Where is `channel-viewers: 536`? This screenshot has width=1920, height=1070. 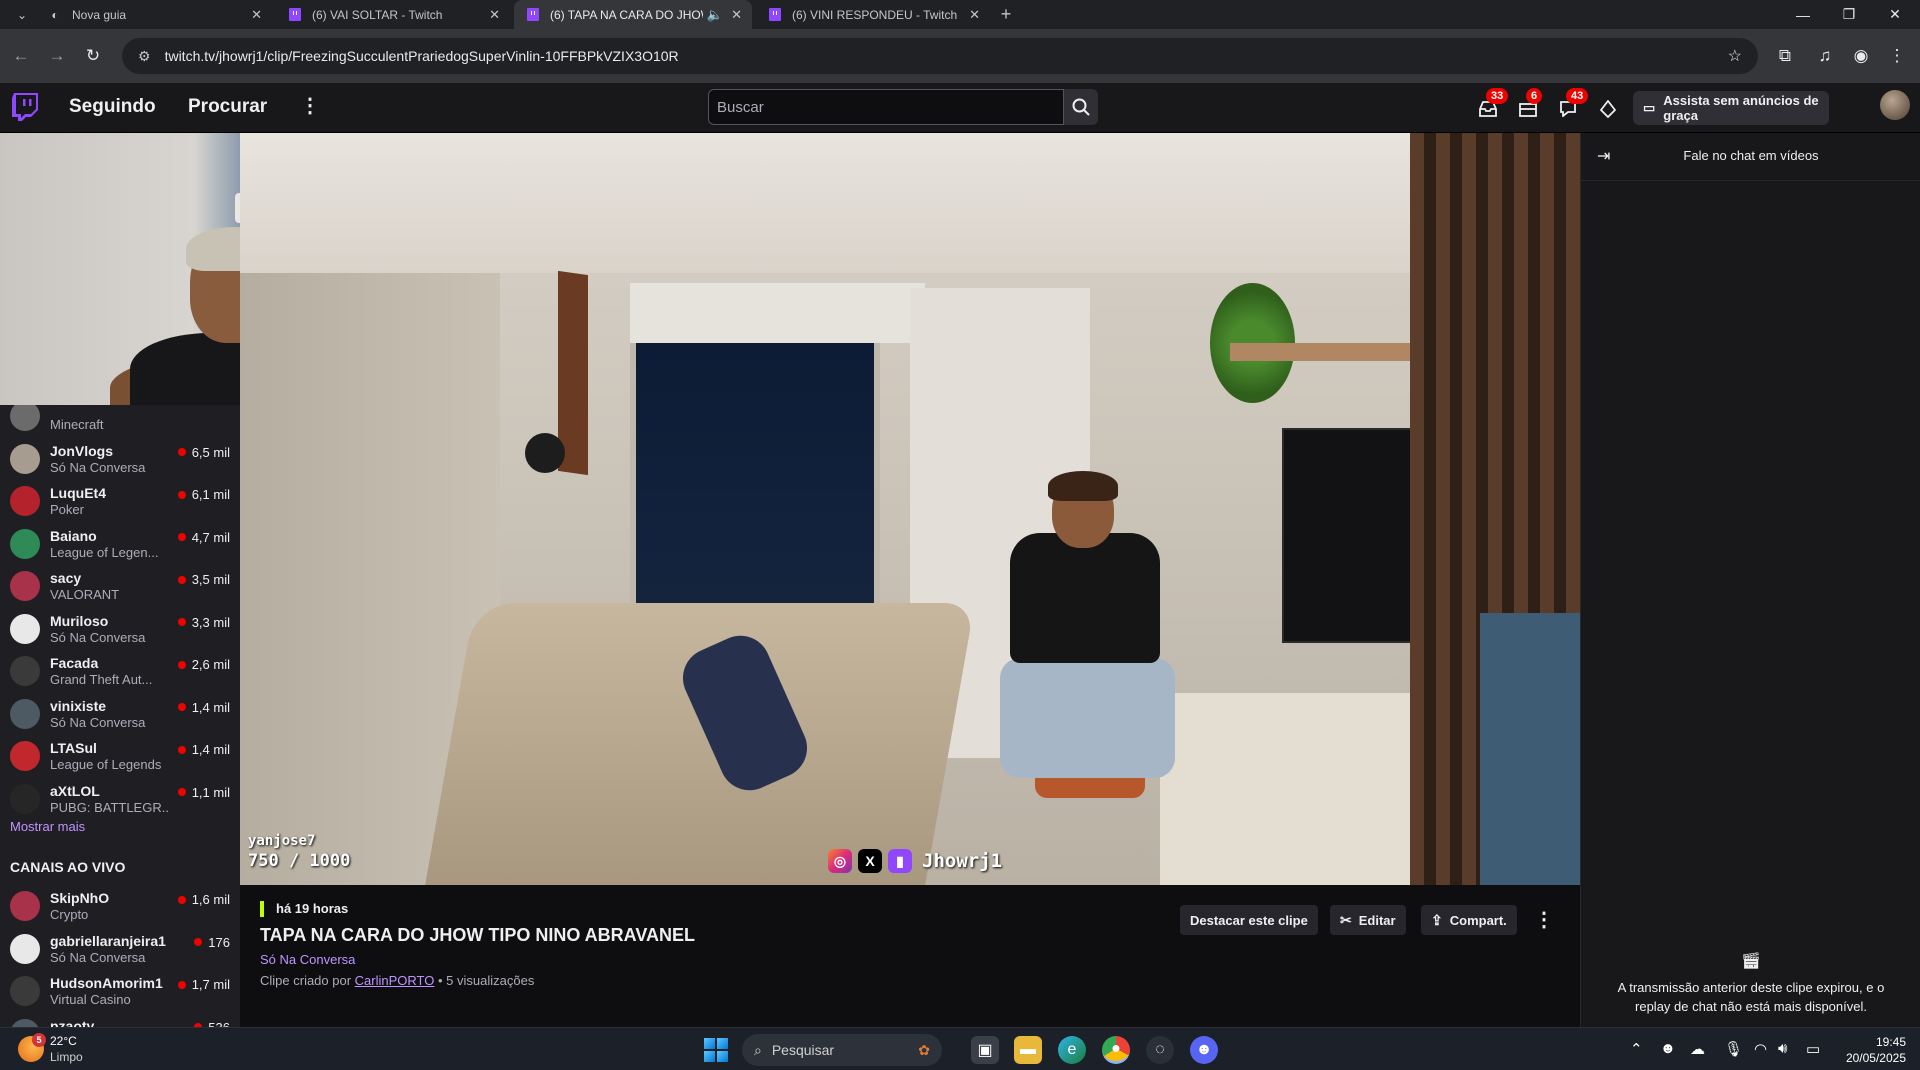
channel-viewers: 536 is located at coordinates (212, 1024).